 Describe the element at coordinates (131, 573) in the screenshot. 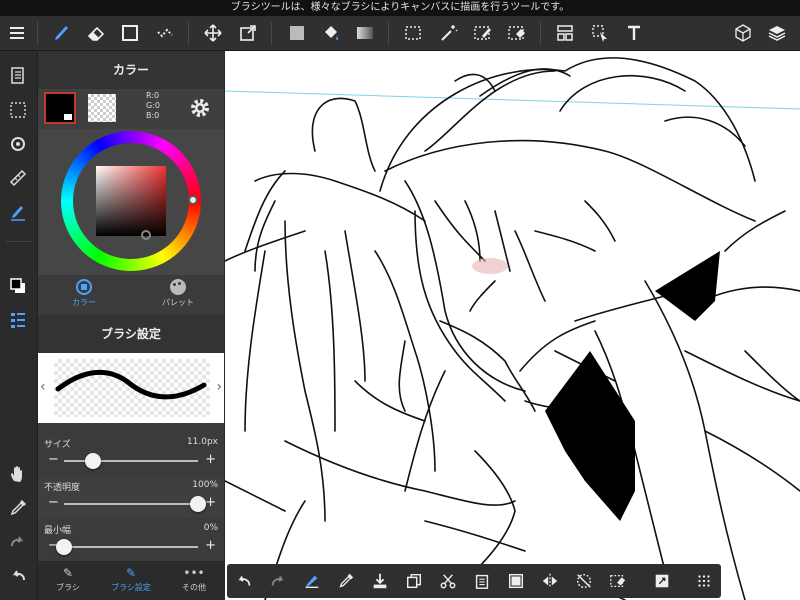

I see `brush-settings-icon: ✎` at that location.